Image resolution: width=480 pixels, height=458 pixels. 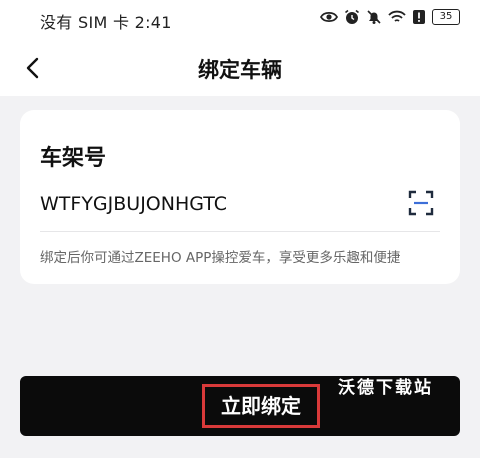 What do you see at coordinates (446, 17) in the screenshot?
I see `battery-icon: 35` at bounding box center [446, 17].